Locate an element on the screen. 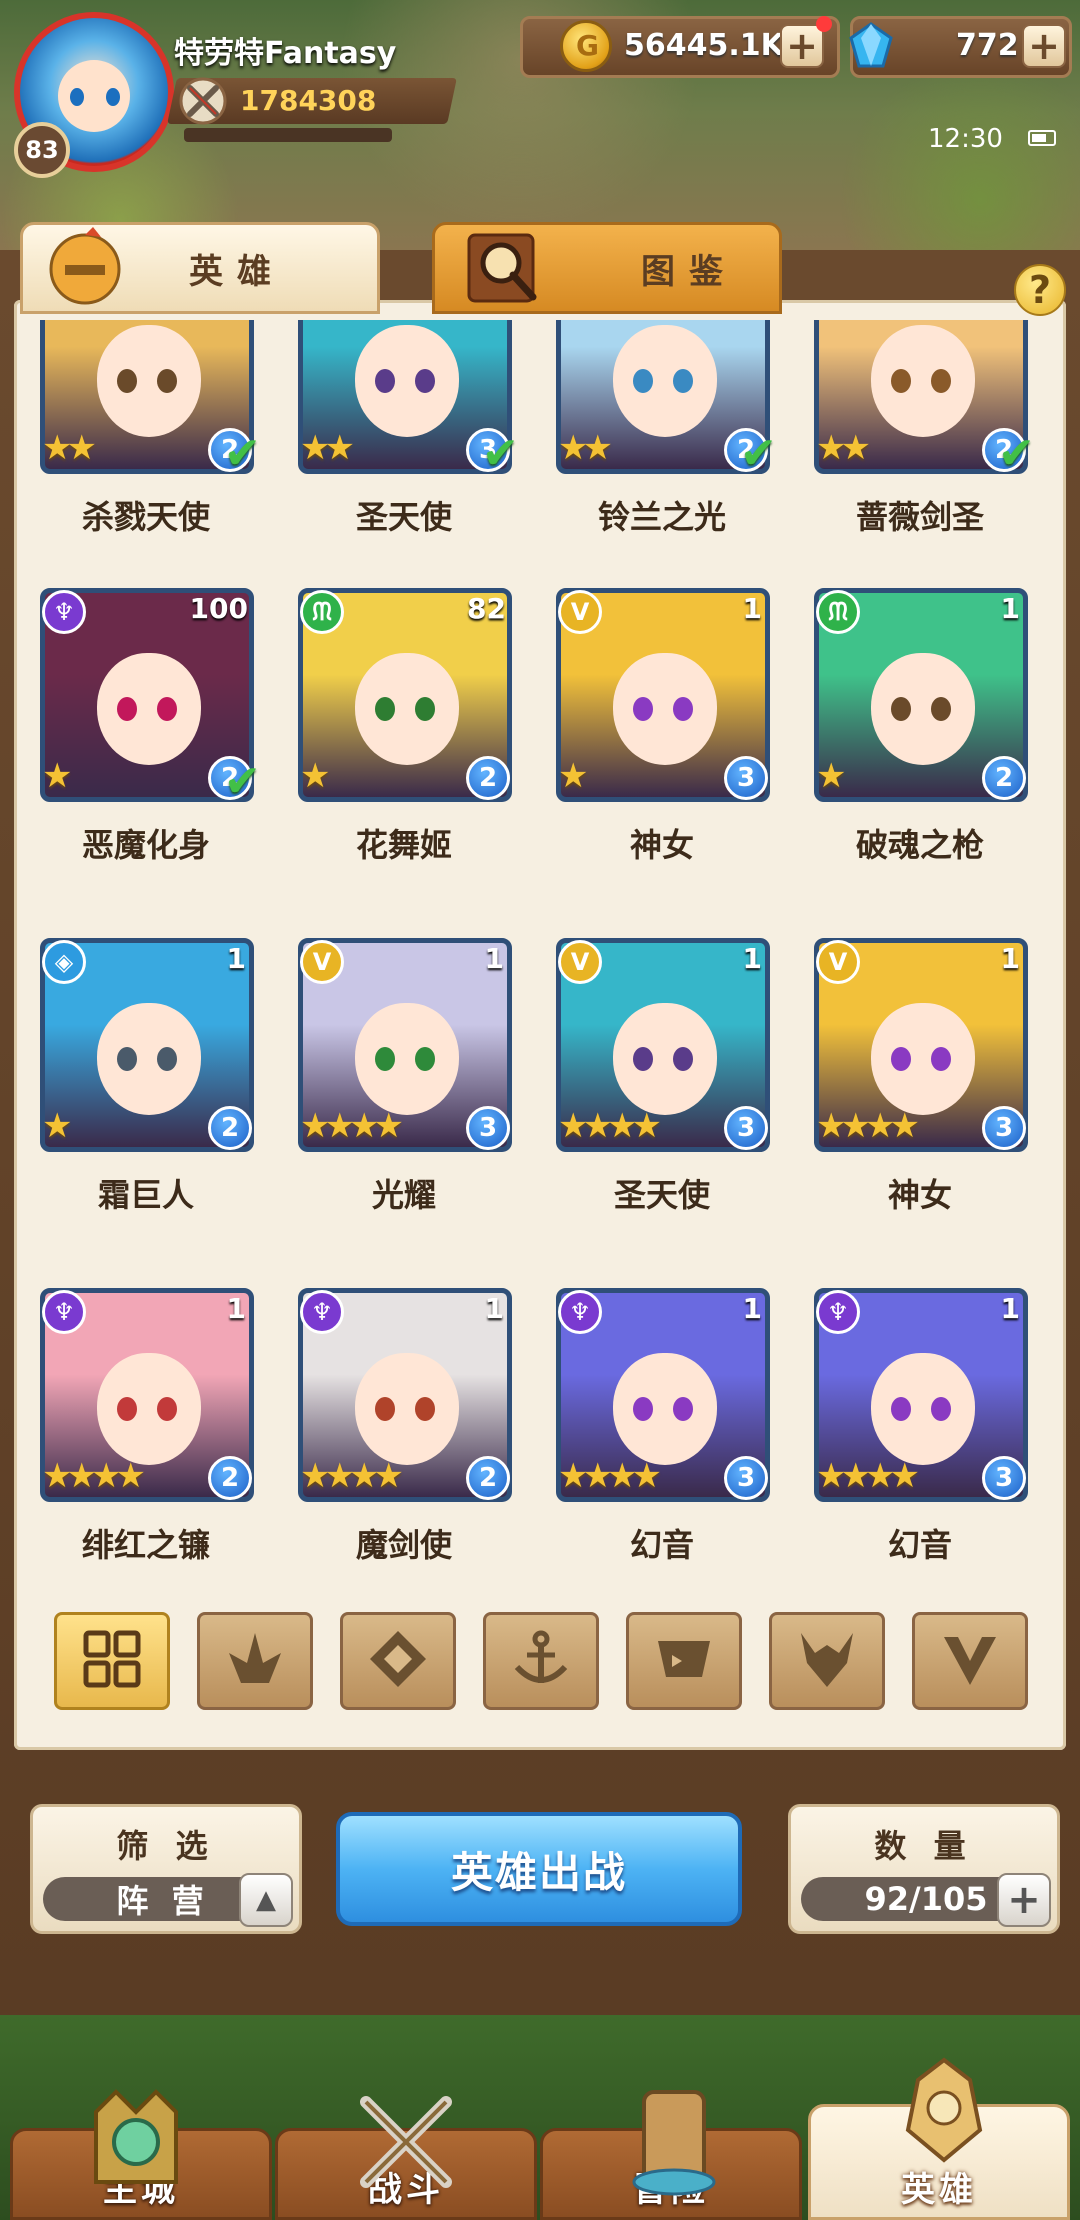 The height and width of the screenshot is (2220, 1080). hero-helmet-nav-icon is located at coordinates (944, 2110).